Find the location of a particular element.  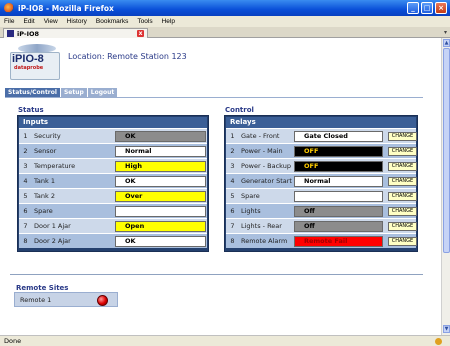

relays-row: 2 Power - Main OFF CHANGE is located at coordinates (321, 150).